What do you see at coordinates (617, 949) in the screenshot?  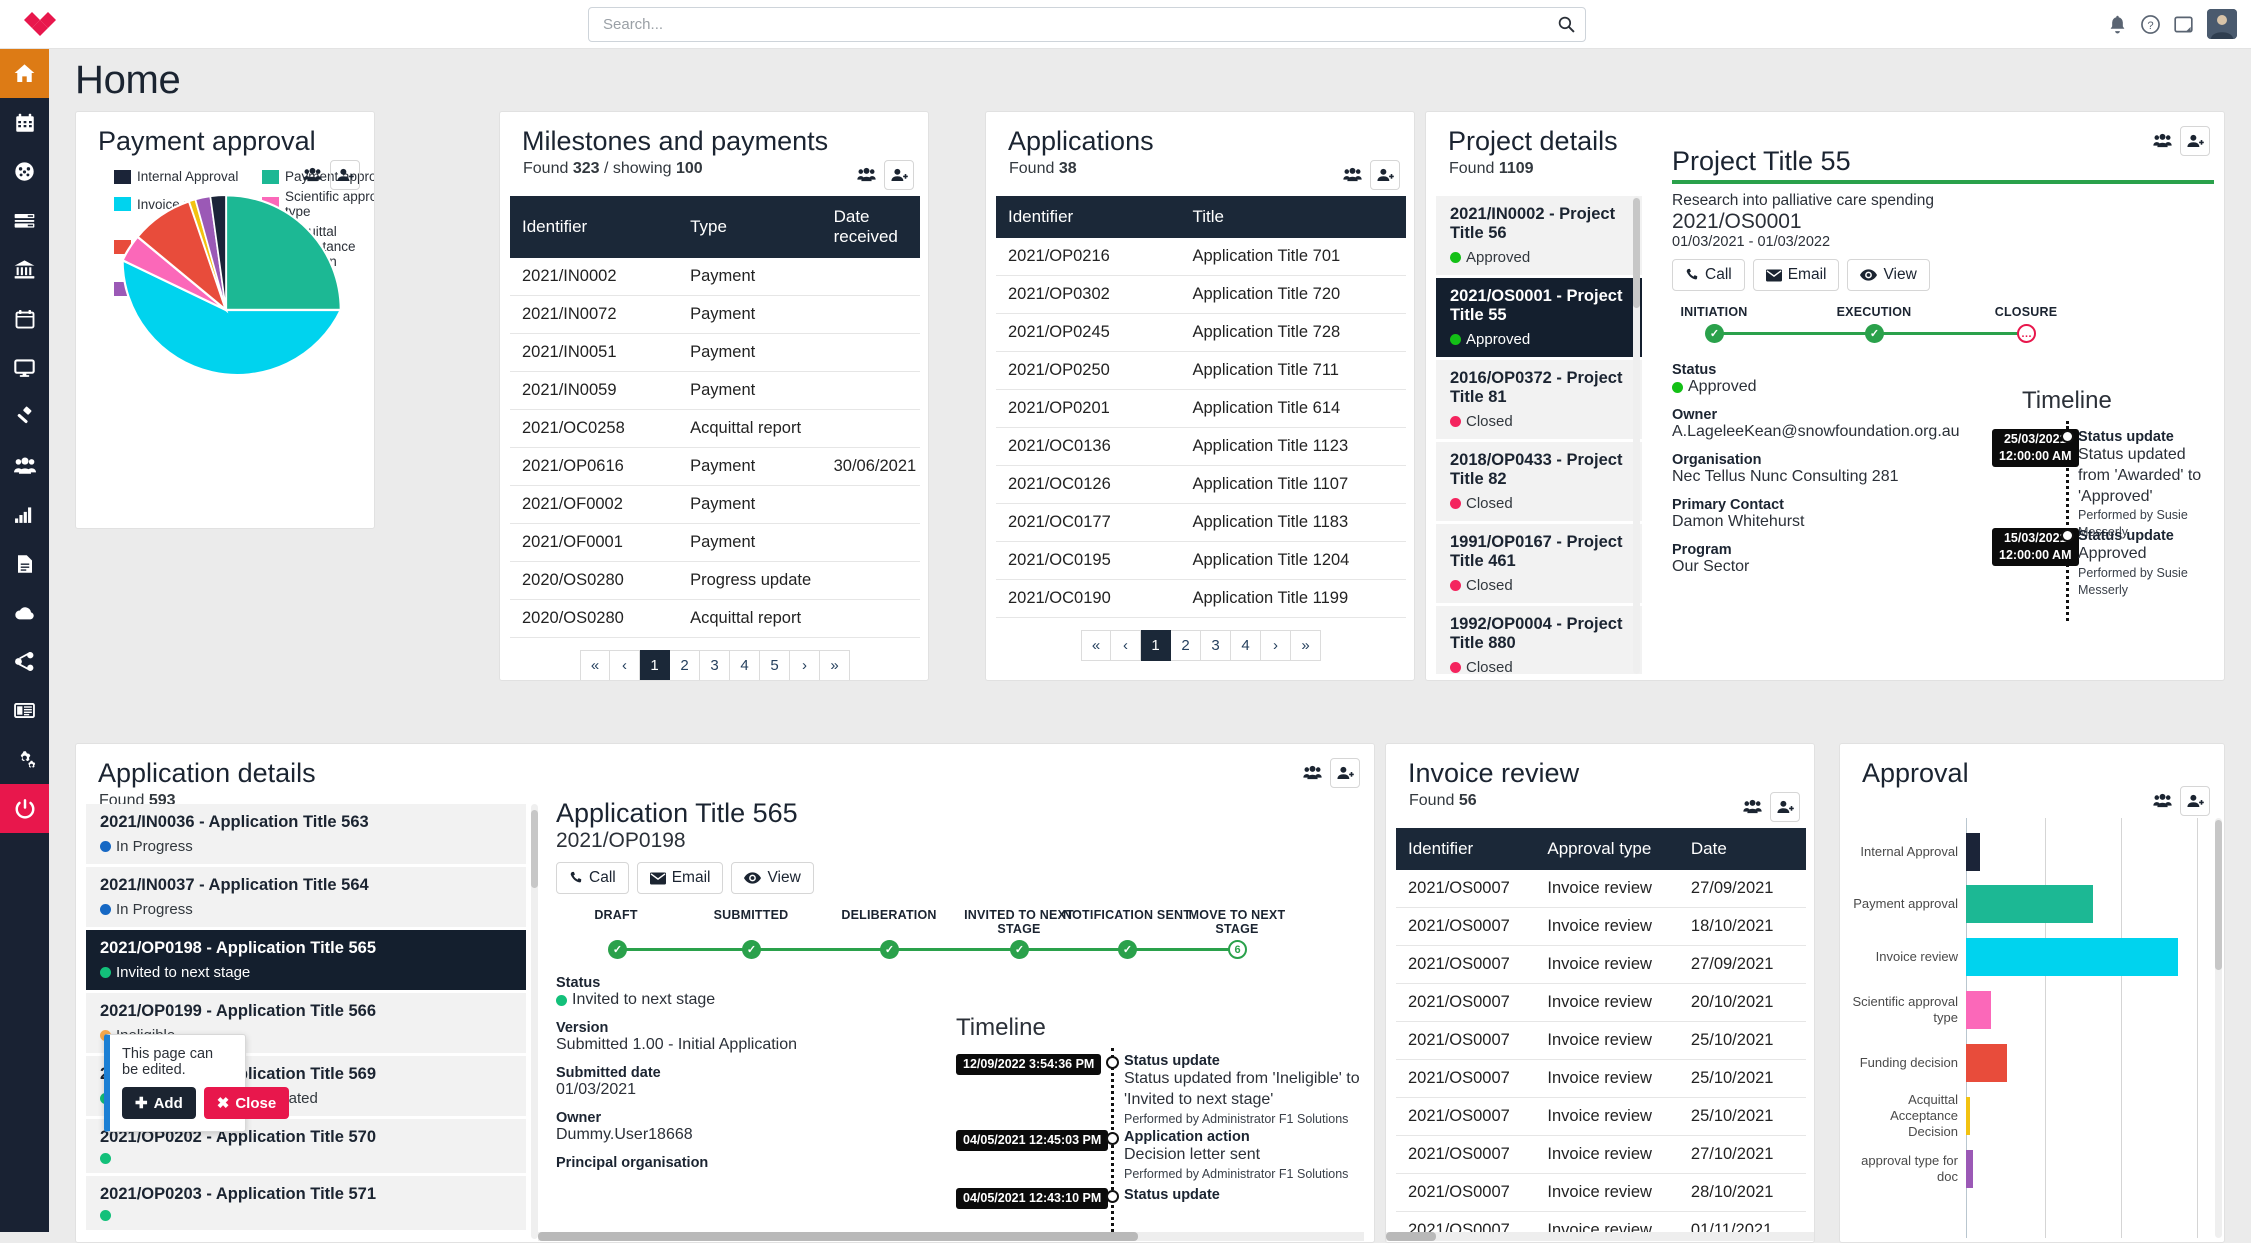 I see `step-node-draft: ✓` at bounding box center [617, 949].